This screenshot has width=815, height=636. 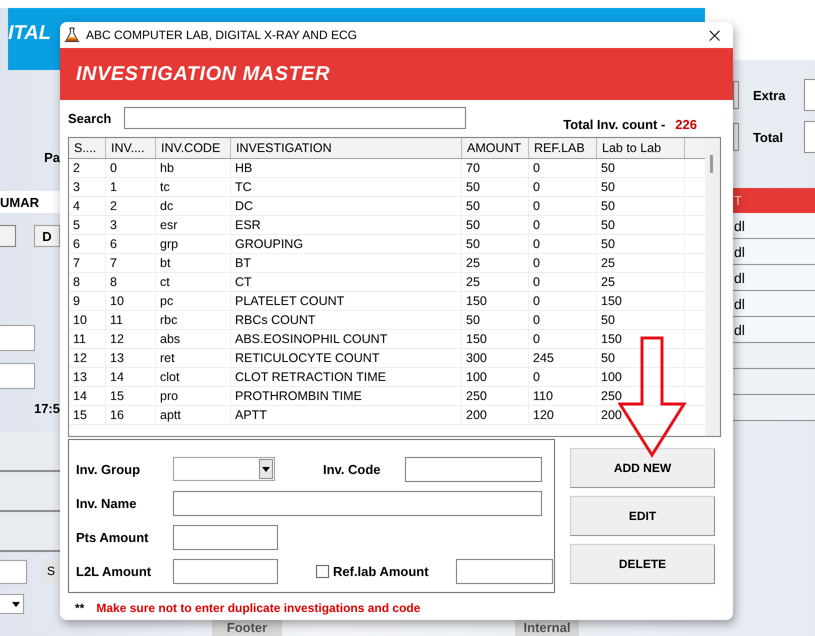 What do you see at coordinates (547, 628) in the screenshot?
I see `internal-label: Internal` at bounding box center [547, 628].